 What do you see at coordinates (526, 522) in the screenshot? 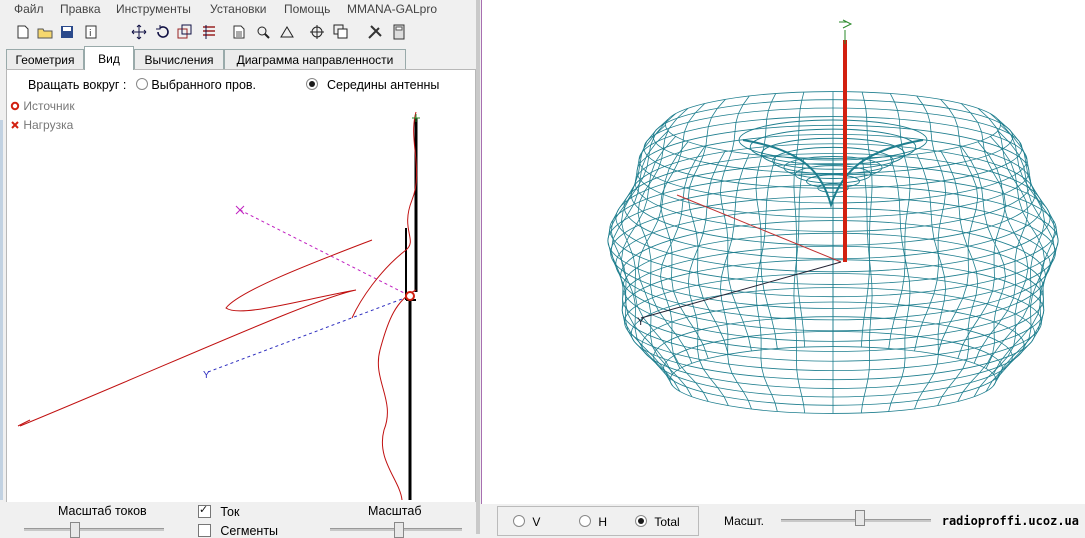
I see `mode-v-row: V` at bounding box center [526, 522].